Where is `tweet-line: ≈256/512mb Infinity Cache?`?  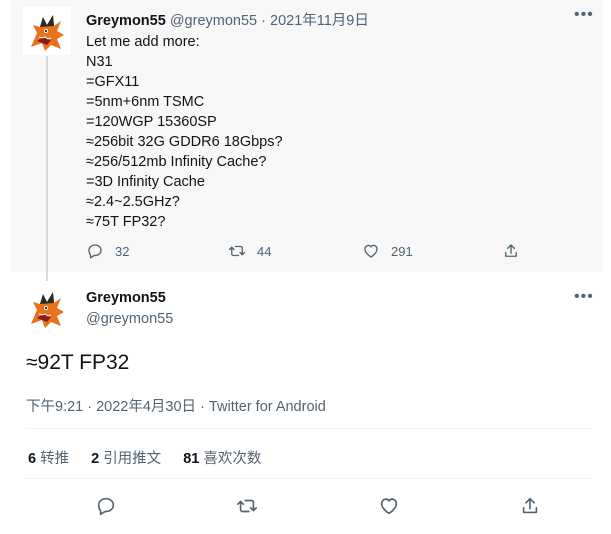
tweet-line: ≈256/512mb Infinity Cache? is located at coordinates (176, 162).